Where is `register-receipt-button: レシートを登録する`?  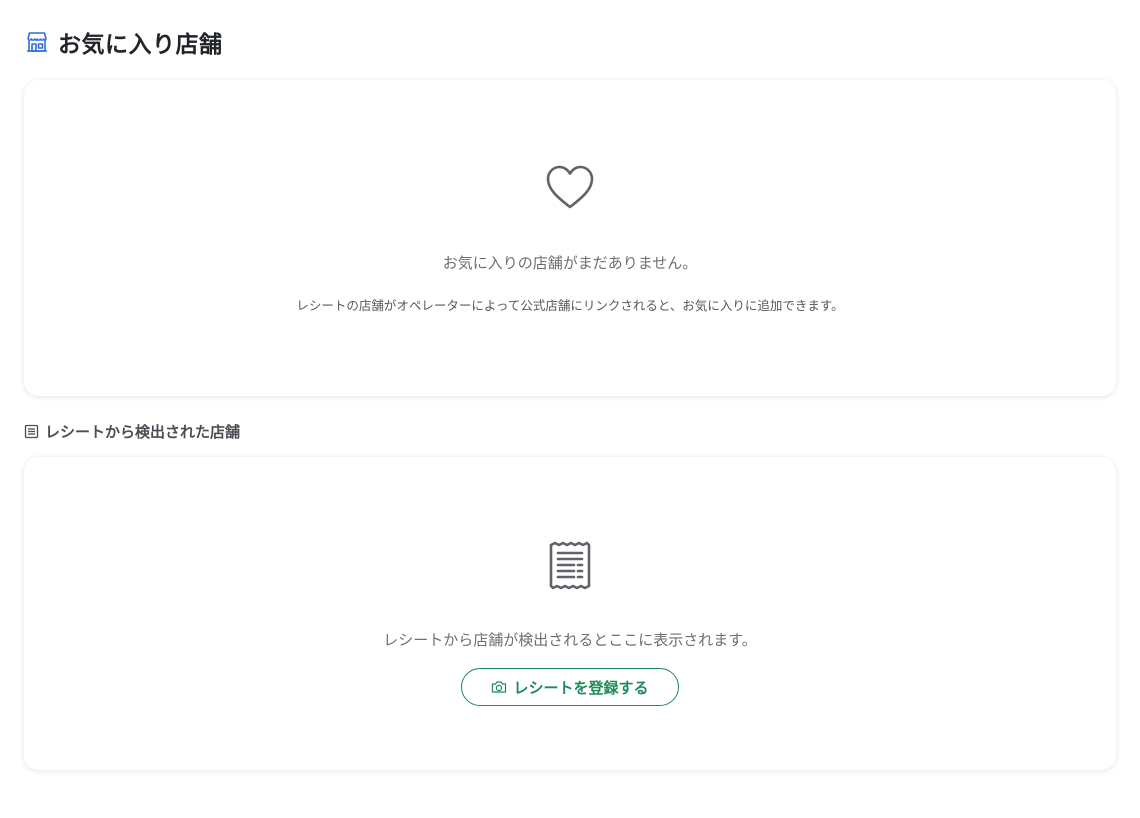 register-receipt-button: レシートを登録する is located at coordinates (570, 687).